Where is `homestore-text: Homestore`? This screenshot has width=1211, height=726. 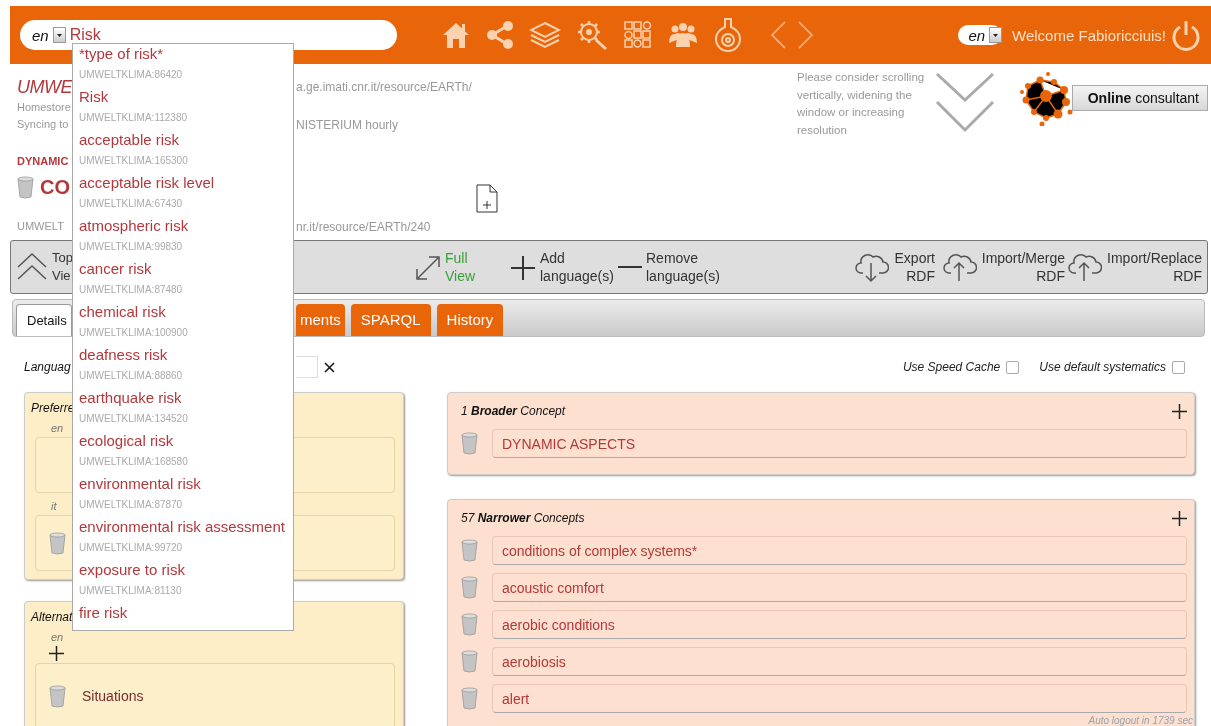
homestore-text: Homestore is located at coordinates (44, 107).